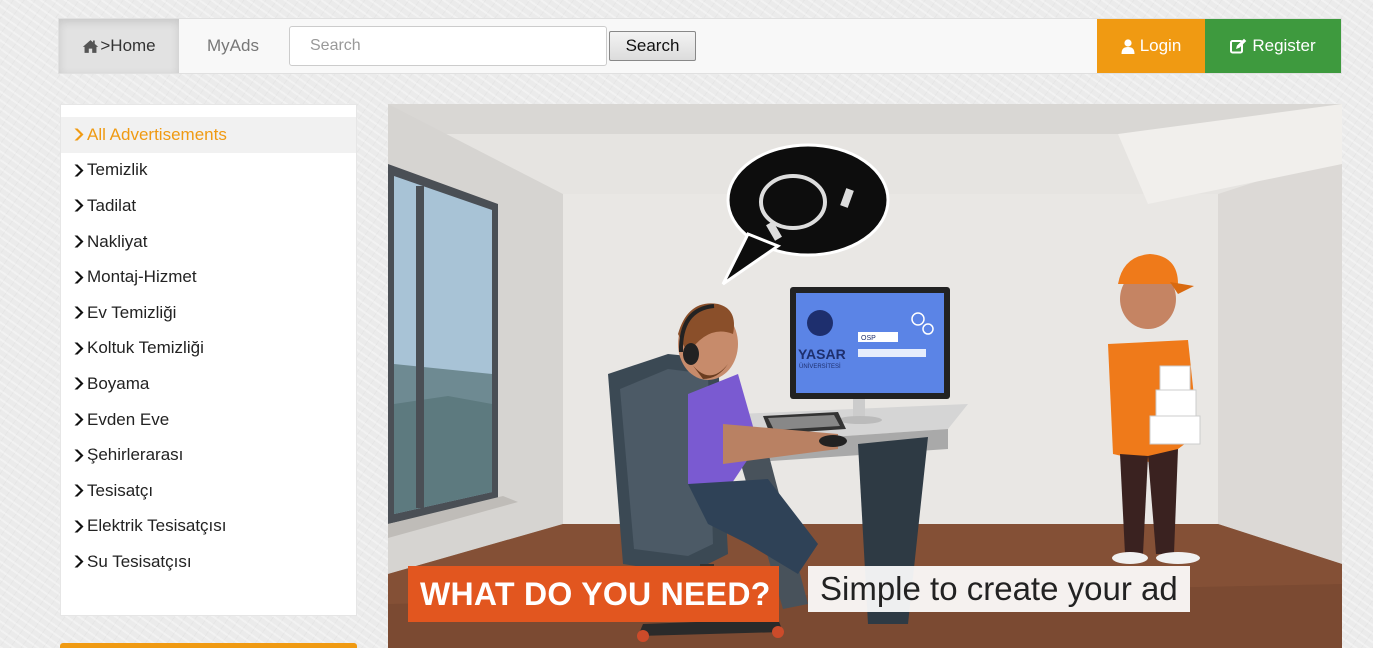 This screenshot has width=1373, height=648. Describe the element at coordinates (208, 206) in the screenshot. I see `category-item-tadilat: Tadilat` at that location.